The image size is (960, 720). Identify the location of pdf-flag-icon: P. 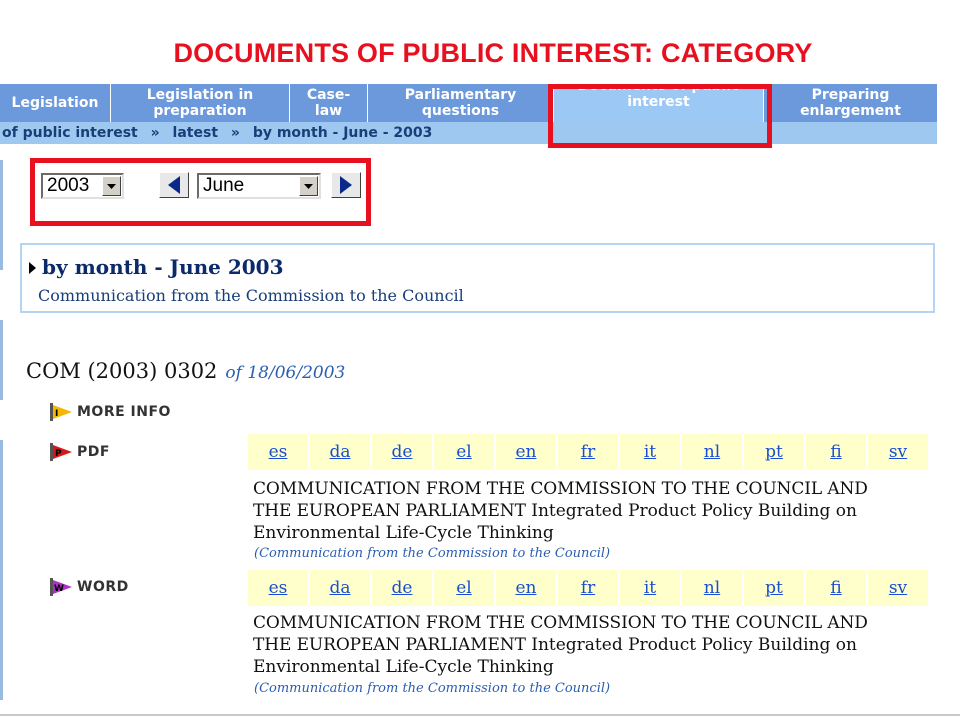
(61, 452).